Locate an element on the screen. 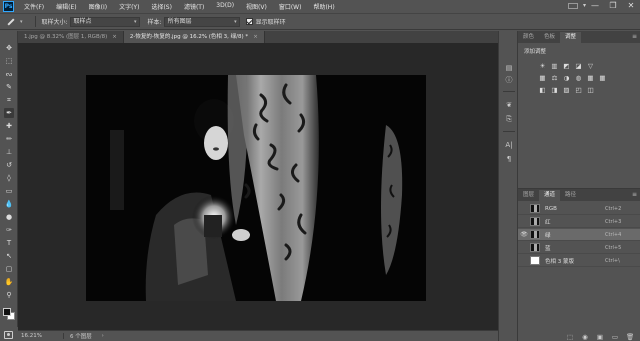 Image resolution: width=640 pixels, height=341 pixels. document-tab: 2-恢复的-恢复的.jpg @ 16.2% (色相 3, 绿/8) * × is located at coordinates (194, 37).